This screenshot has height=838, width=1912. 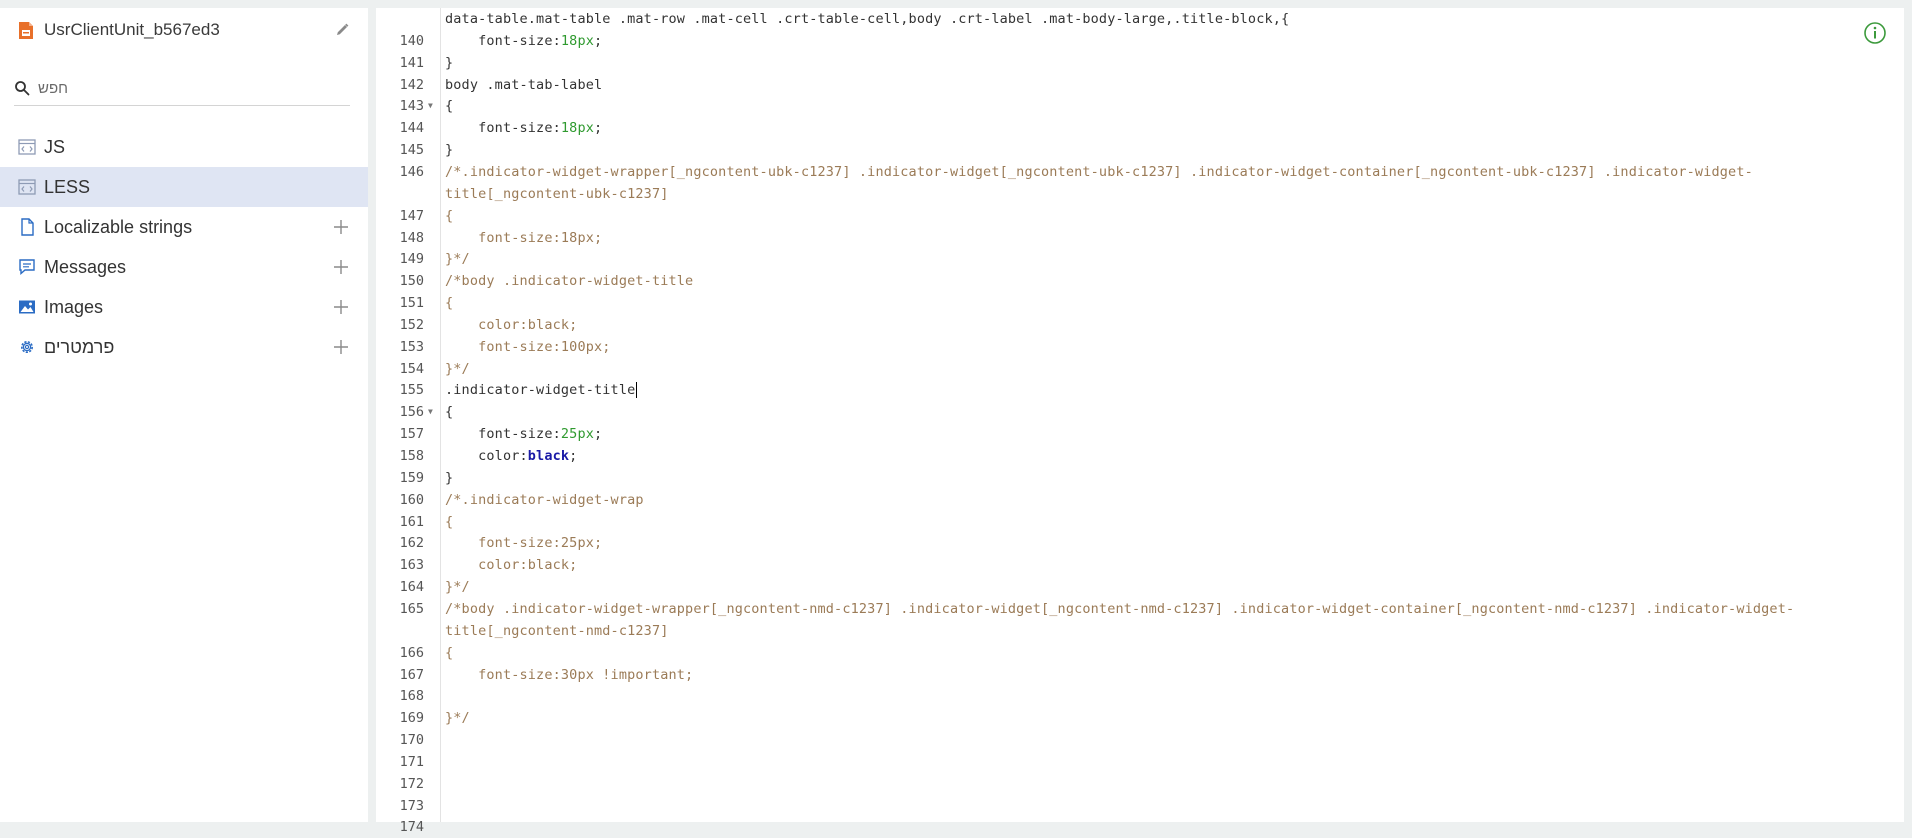 What do you see at coordinates (1140, 412) in the screenshot?
I see `code-line: 156 ▼ {` at bounding box center [1140, 412].